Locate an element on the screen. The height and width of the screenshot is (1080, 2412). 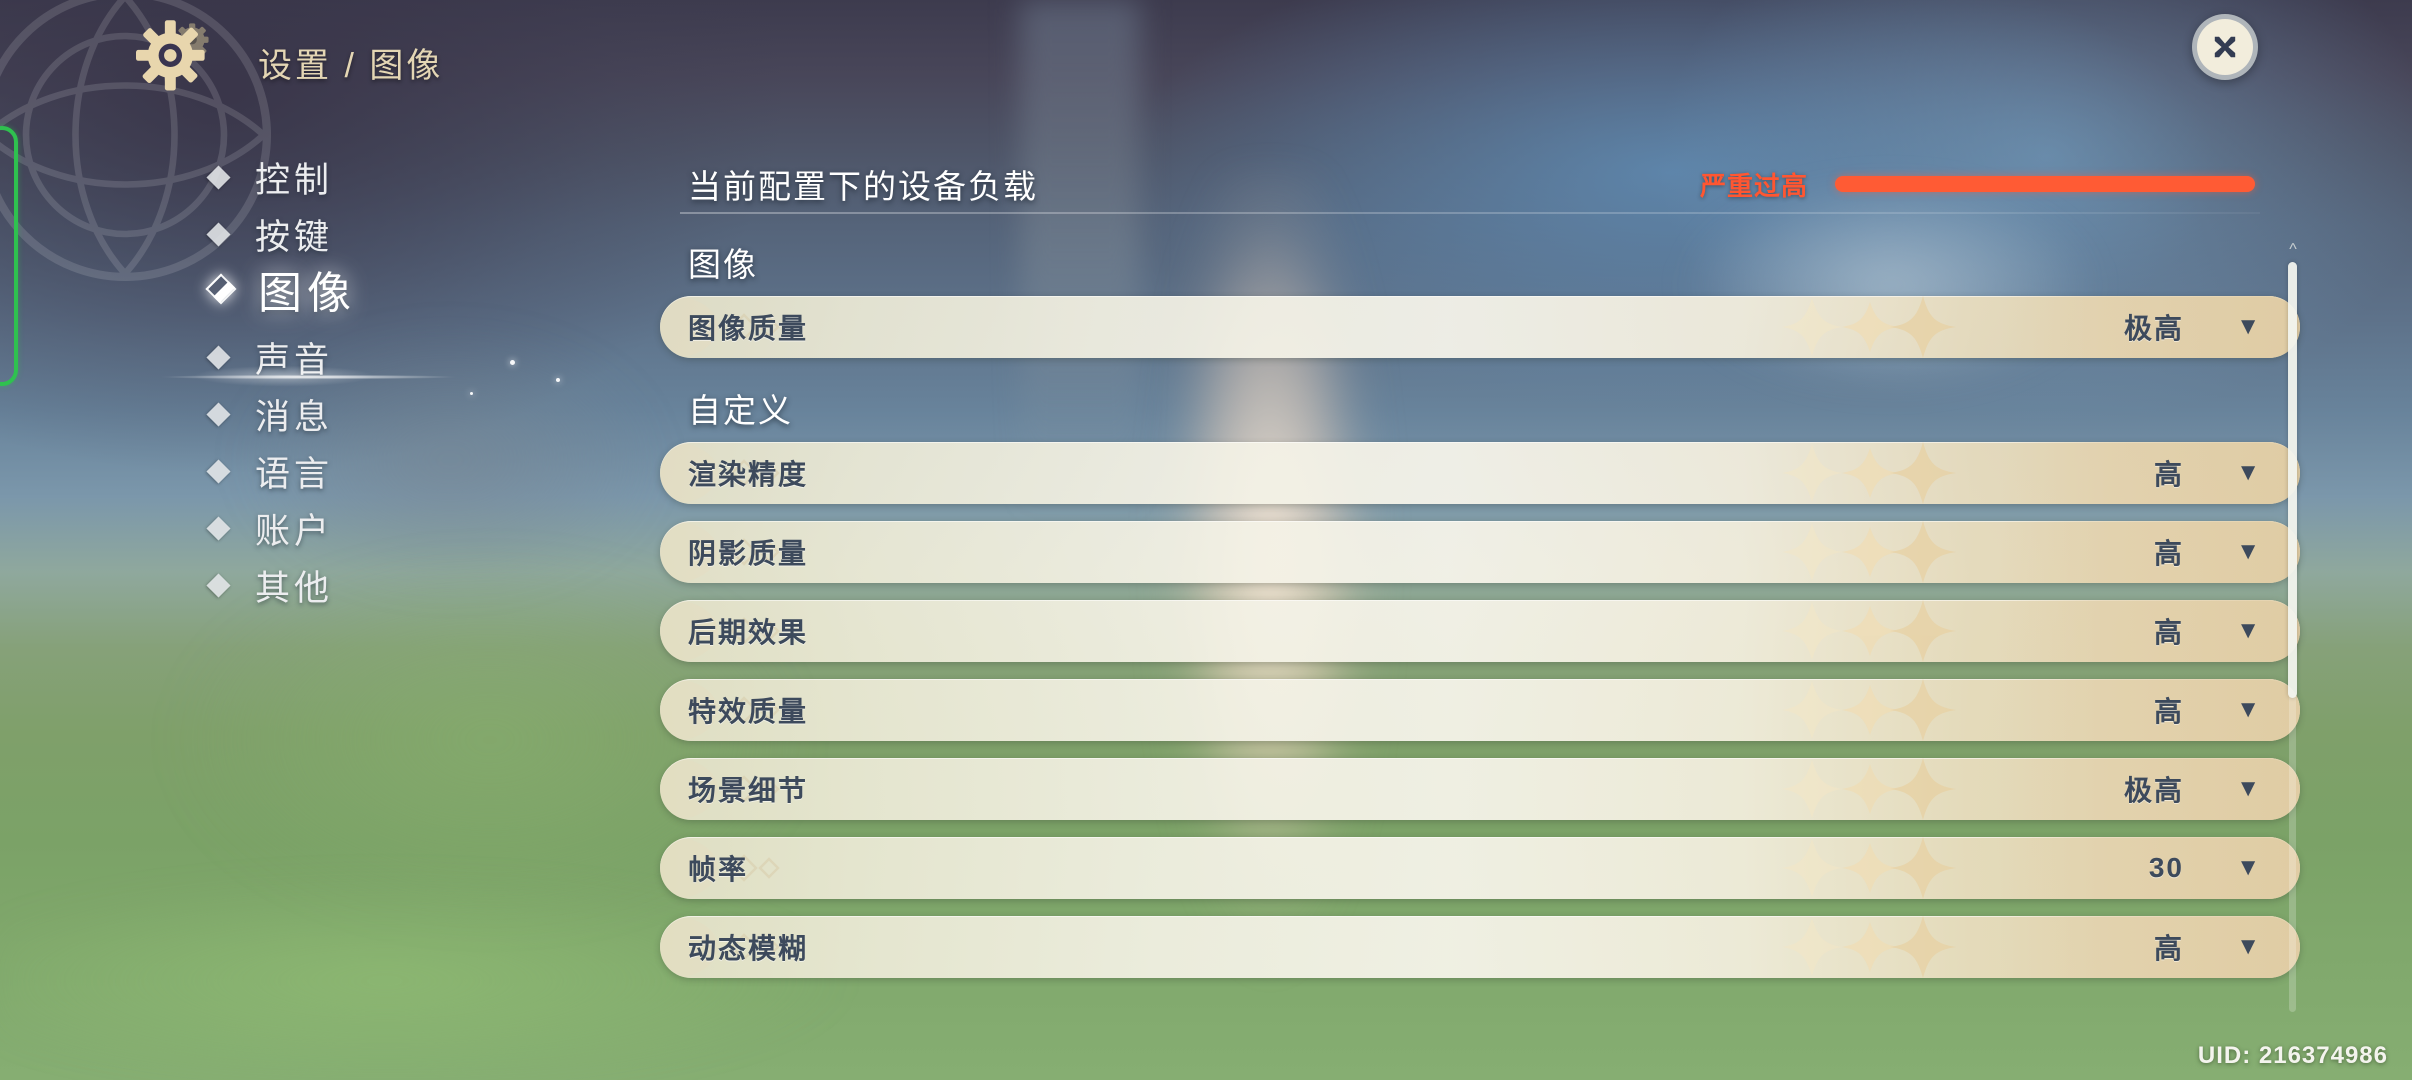
sidebar-item-label: 语言 is located at coordinates (294, 474).